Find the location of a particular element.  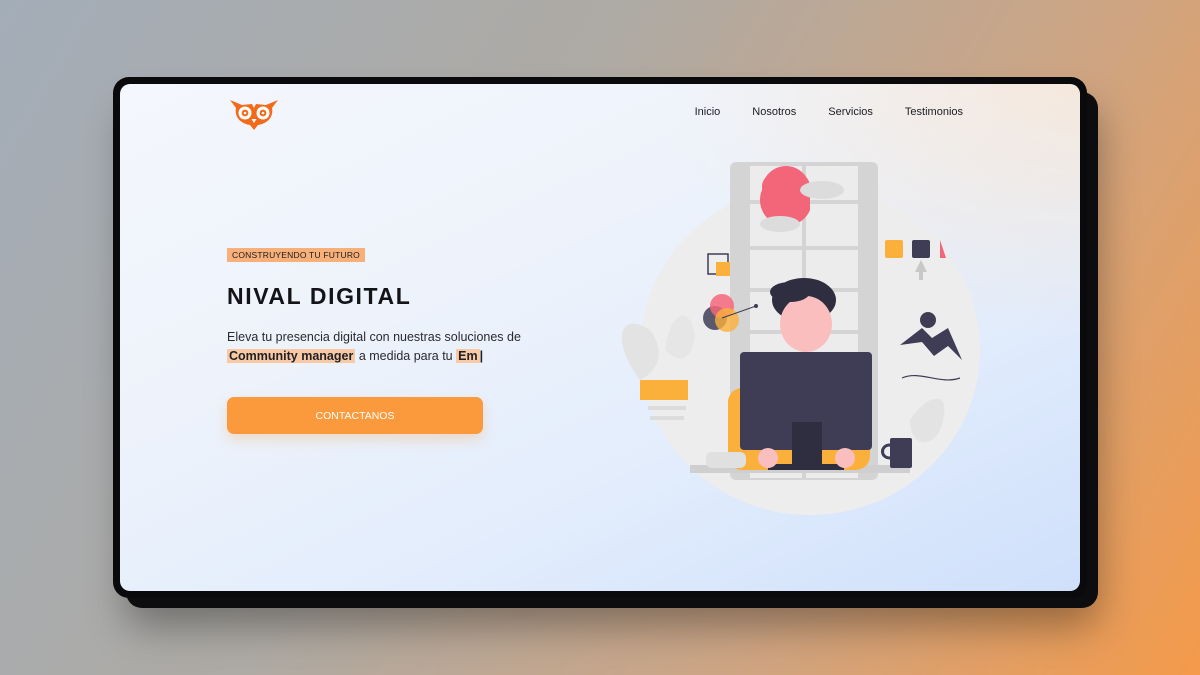

nav-item-inicio: Inicio is located at coordinates (708, 112).